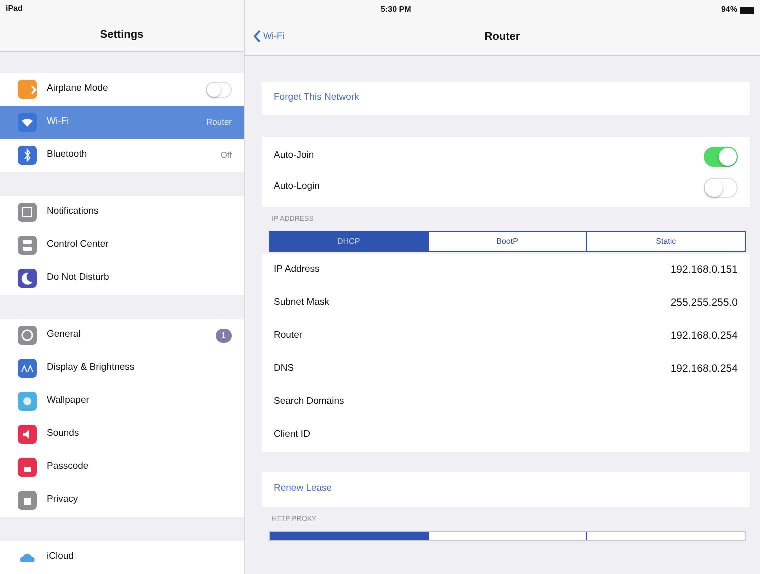 This screenshot has height=574, width=760. I want to click on battery-icon, so click(747, 10).